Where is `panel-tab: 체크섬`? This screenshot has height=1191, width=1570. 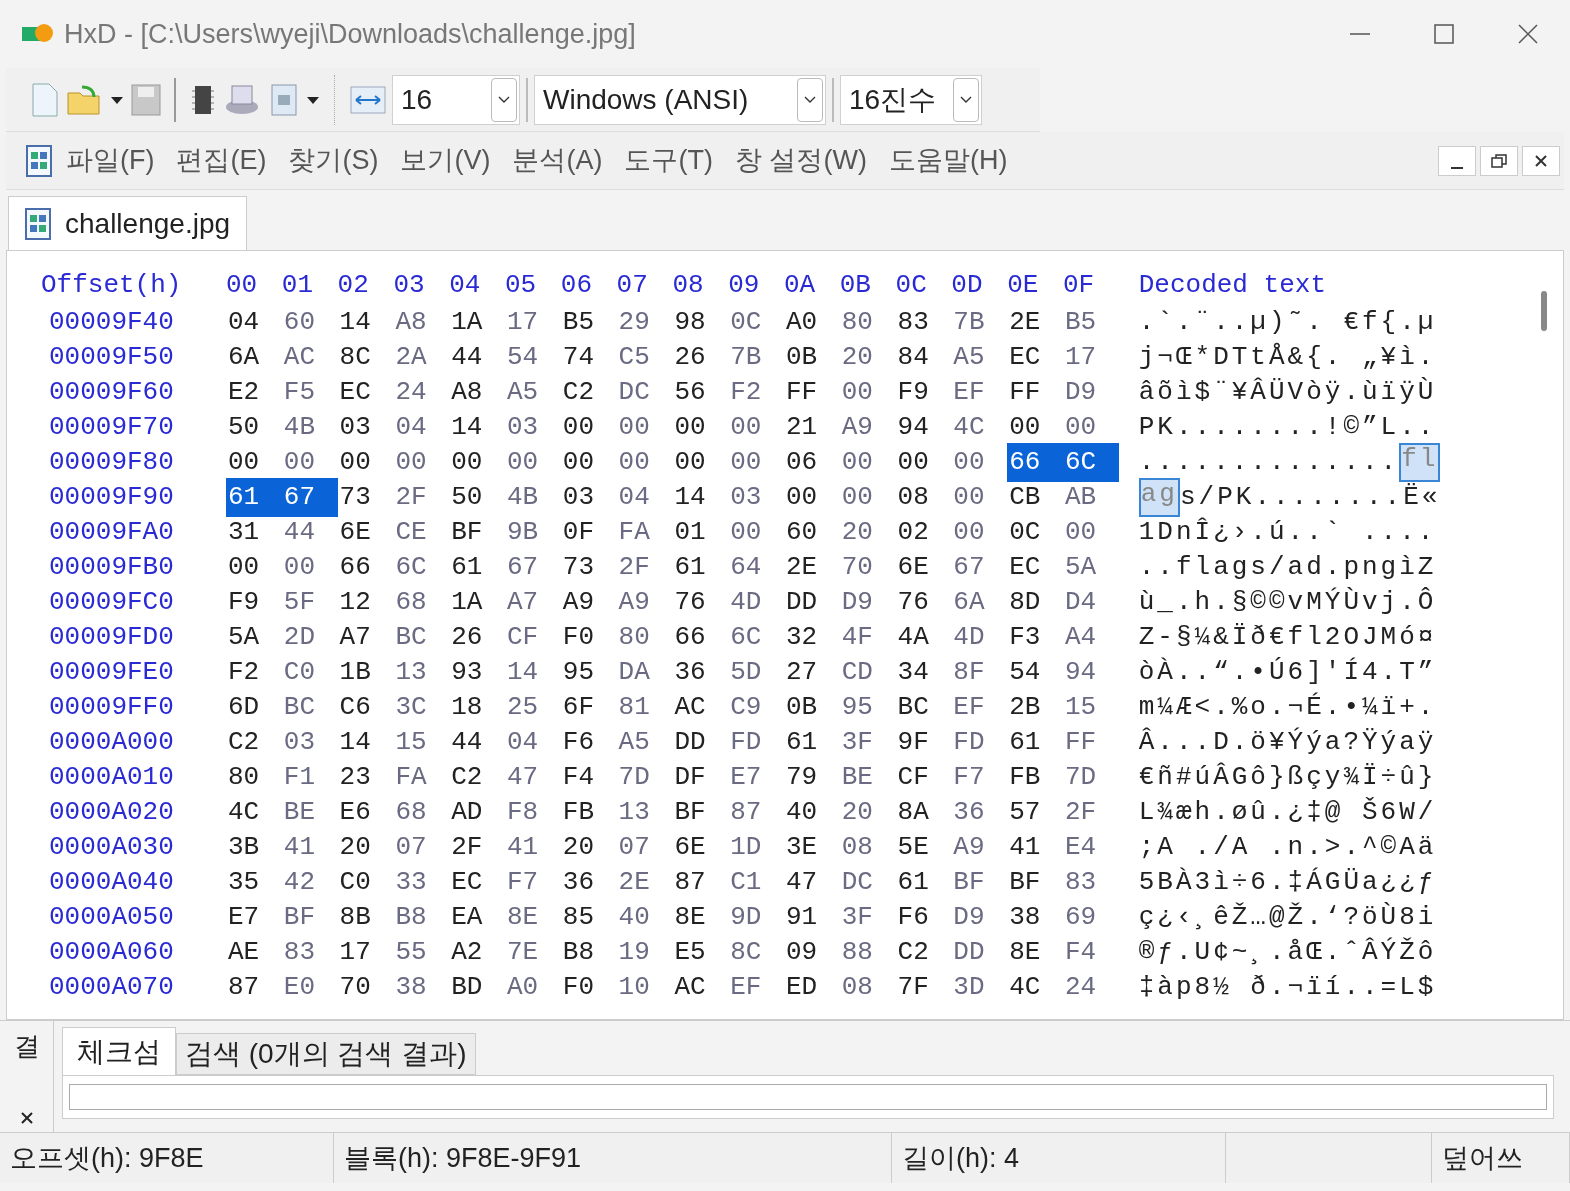
panel-tab: 체크섬 is located at coordinates (119, 1051).